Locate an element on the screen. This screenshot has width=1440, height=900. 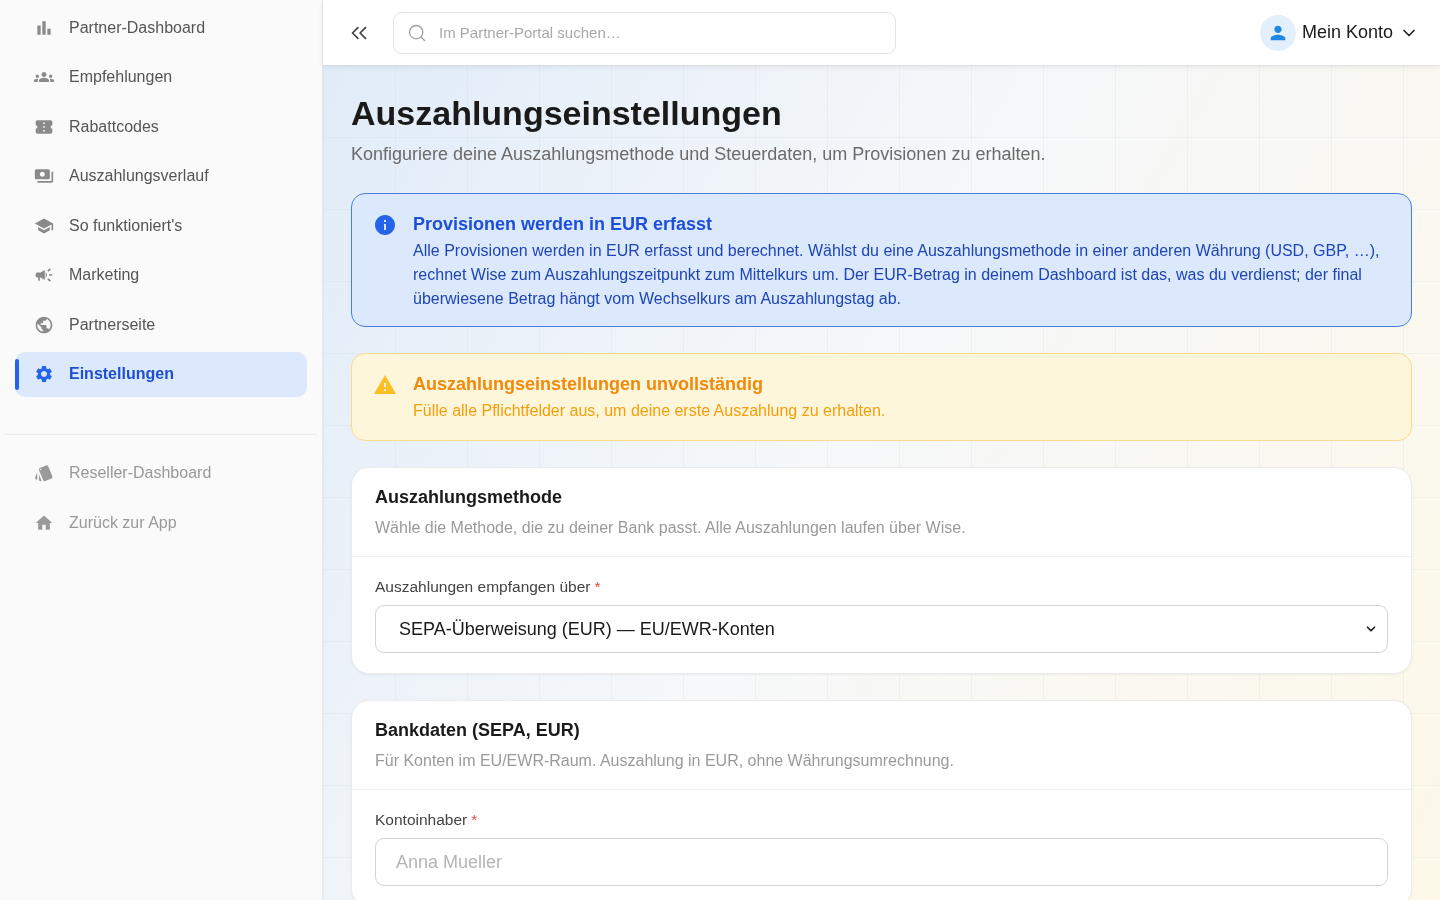
field-label: Auszahlungen empfangen über * is located at coordinates (488, 587).